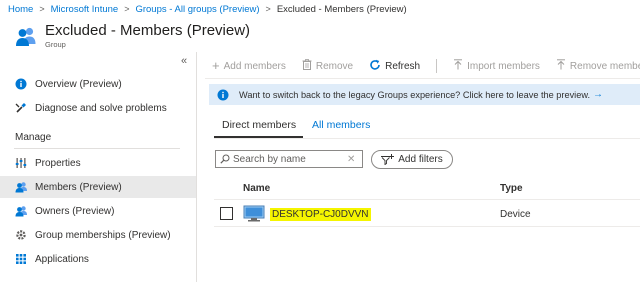  Describe the element at coordinates (511, 188) in the screenshot. I see `column-header-type: Type` at that location.